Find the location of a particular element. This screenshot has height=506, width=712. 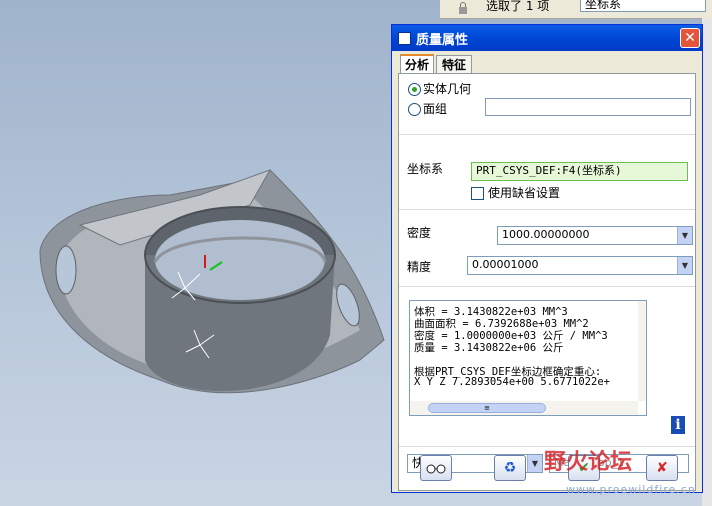

recycle-icon: ♻ is located at coordinates (510, 468).